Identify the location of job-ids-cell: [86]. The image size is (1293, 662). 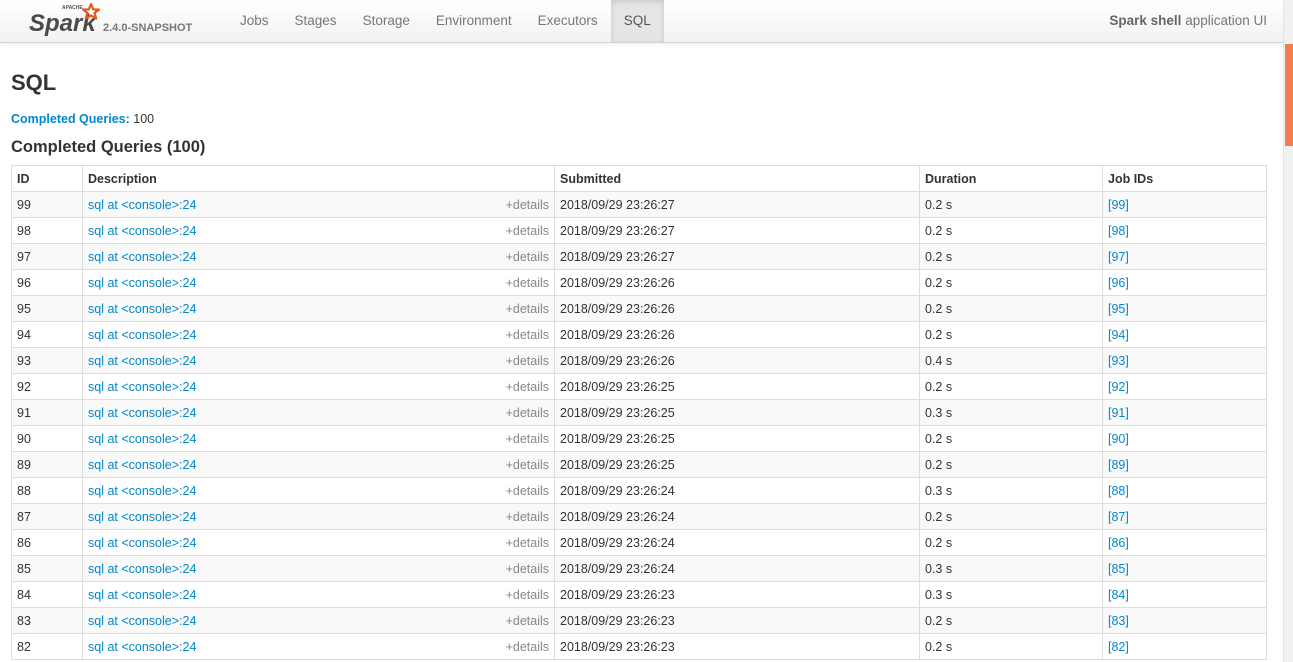
(1184, 542).